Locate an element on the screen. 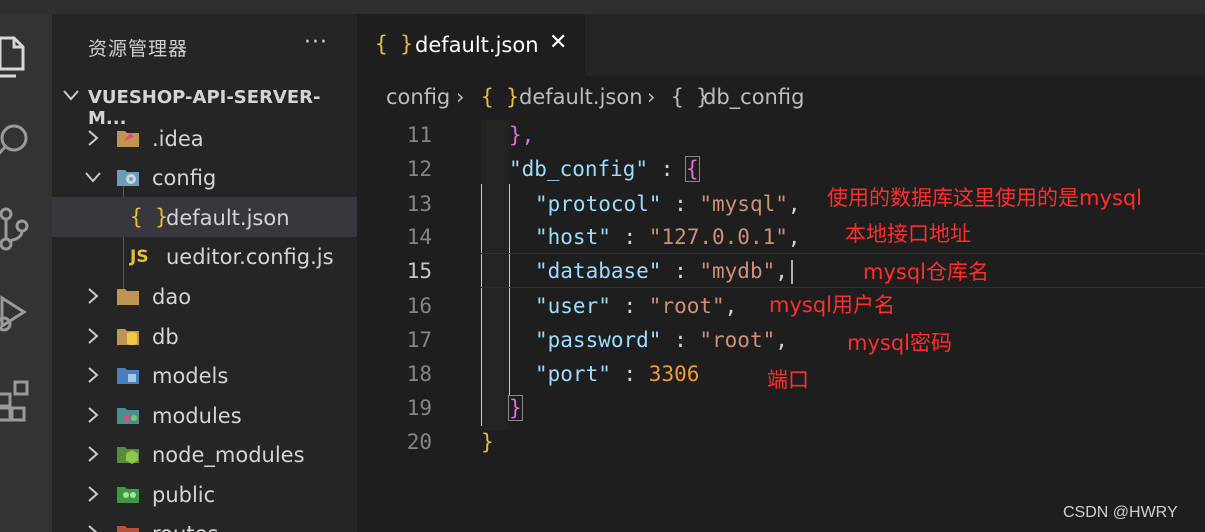 This screenshot has width=1205, height=532. line-number: 17 is located at coordinates (419, 340).